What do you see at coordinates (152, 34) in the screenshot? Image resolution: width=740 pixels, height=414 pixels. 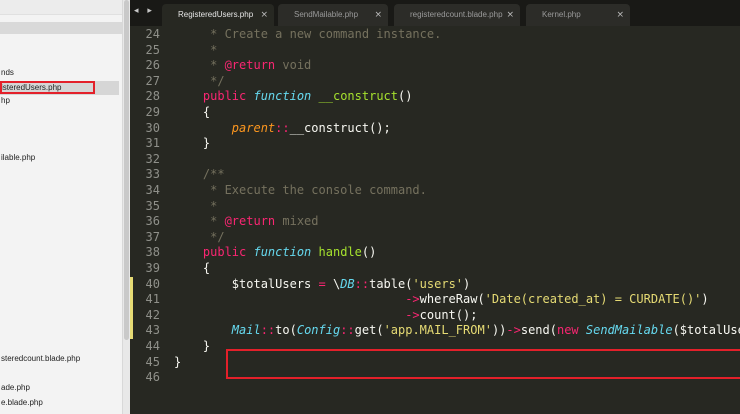 I see `line-number: 24` at bounding box center [152, 34].